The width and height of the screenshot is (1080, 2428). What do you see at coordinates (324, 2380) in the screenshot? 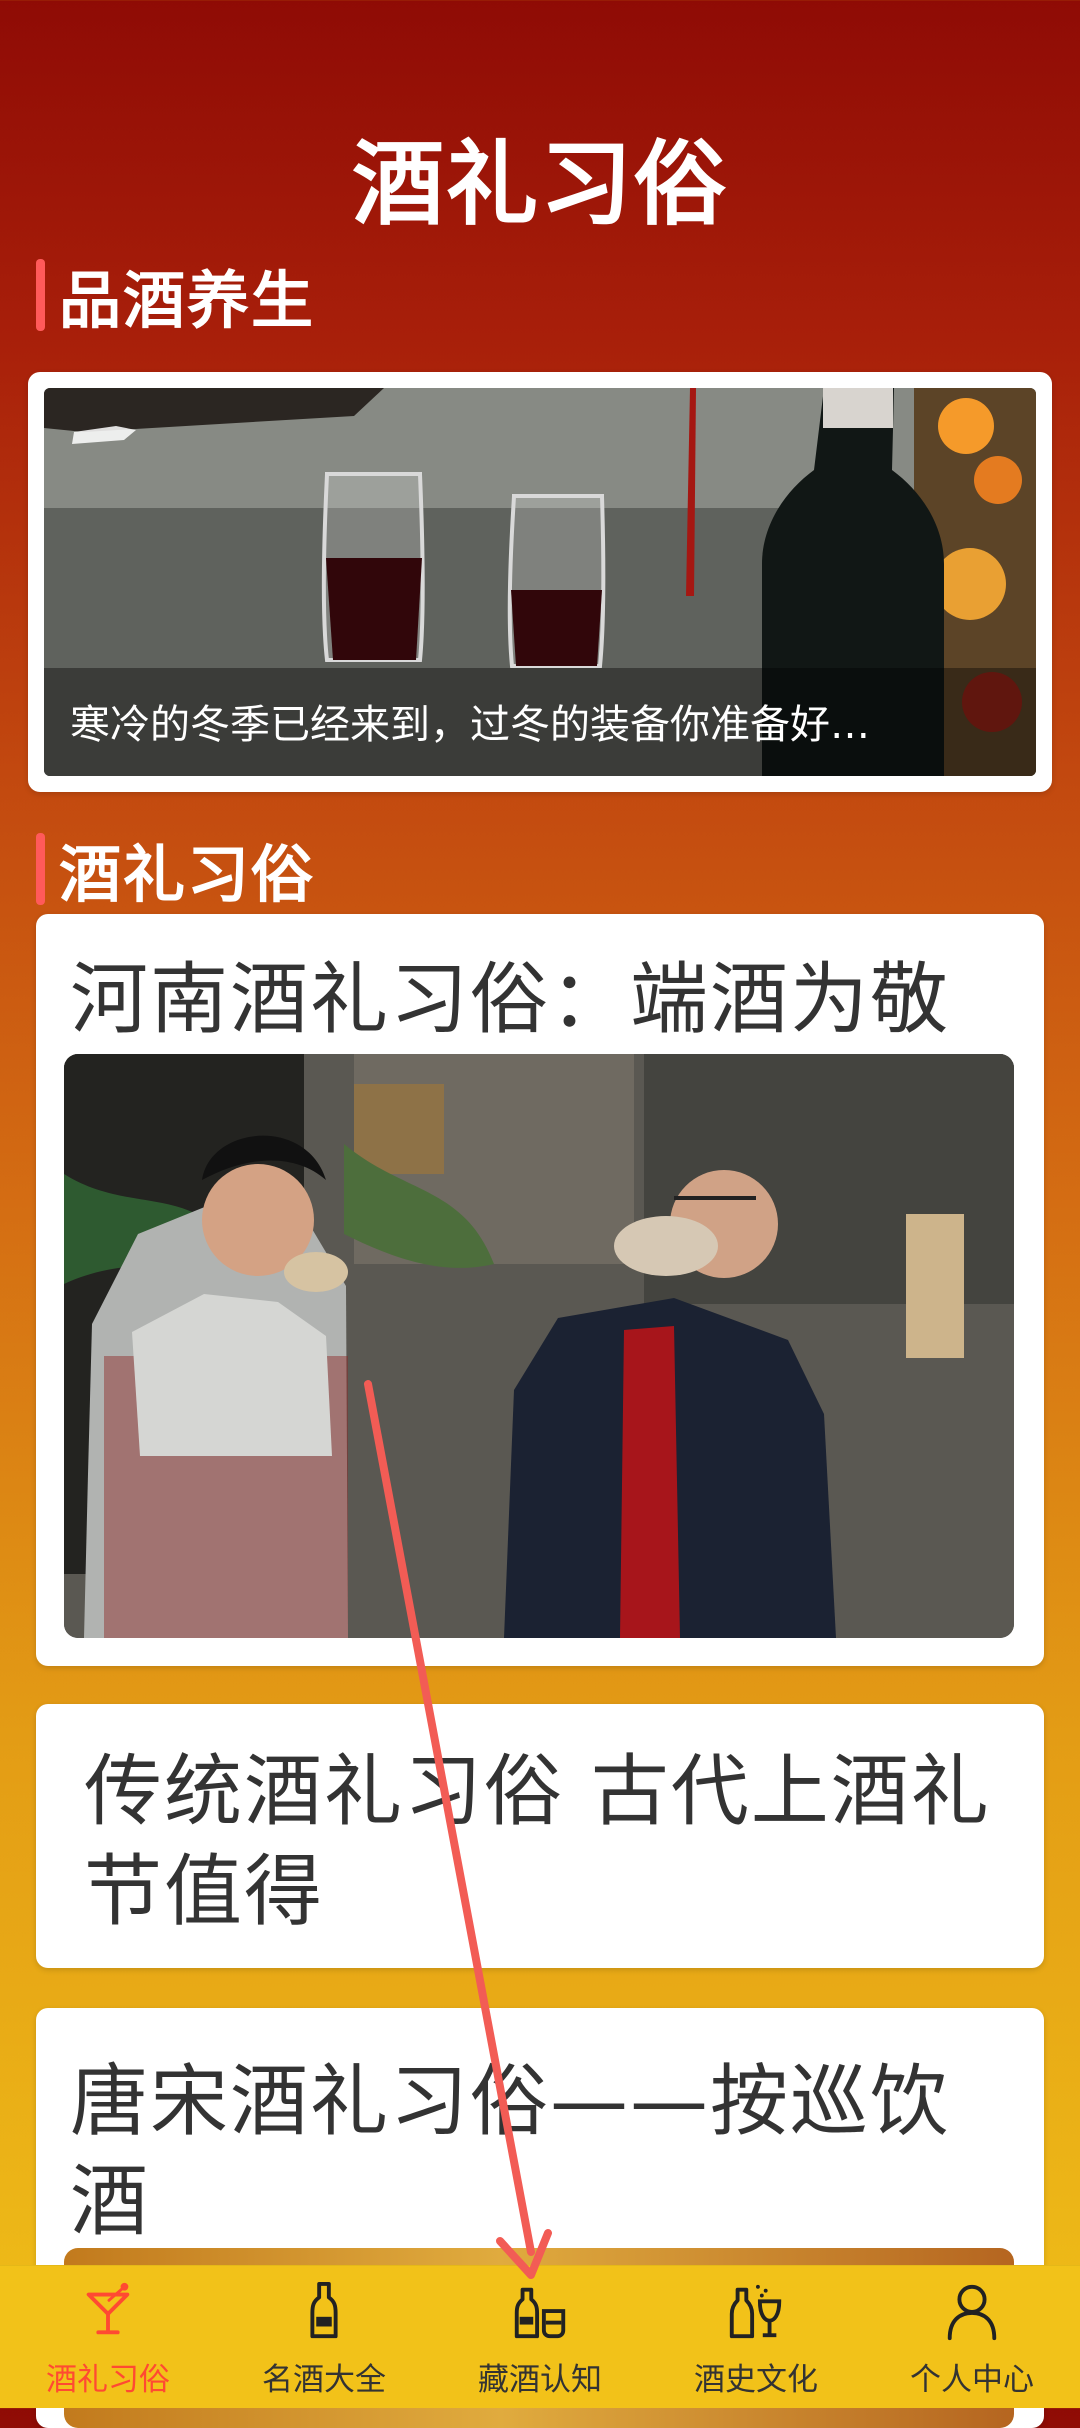
I see `nav-label: 名酒大全` at bounding box center [324, 2380].